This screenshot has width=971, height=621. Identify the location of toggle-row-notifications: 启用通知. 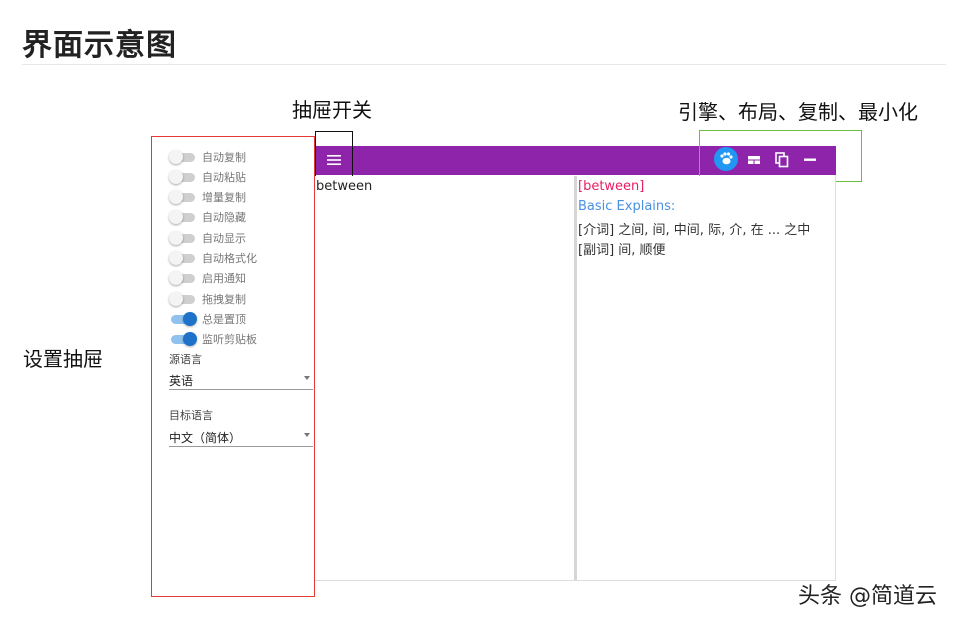
(207, 278).